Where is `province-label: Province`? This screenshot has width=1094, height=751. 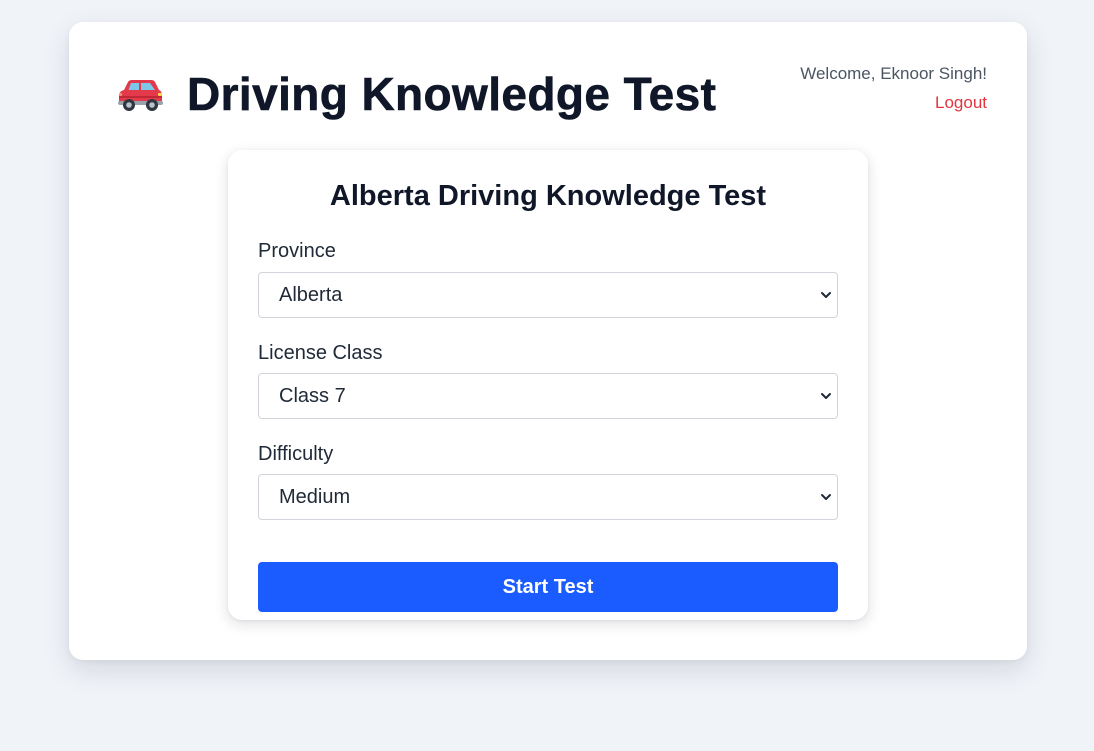
province-label: Province is located at coordinates (297, 251).